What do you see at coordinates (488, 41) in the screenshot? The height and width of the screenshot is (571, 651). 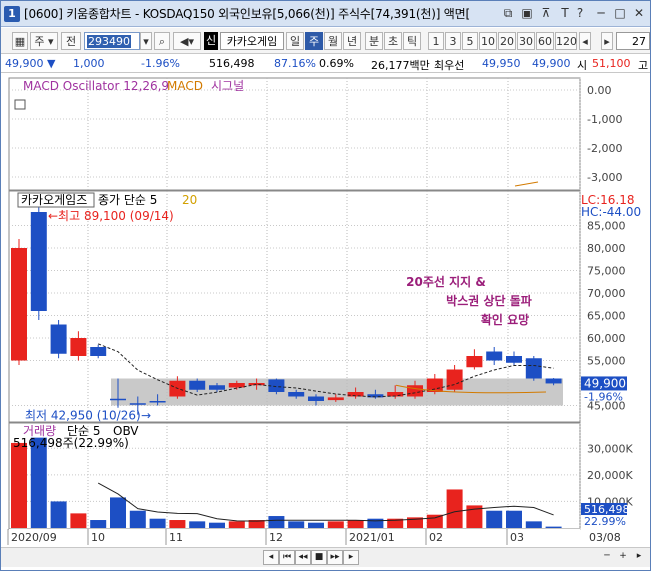 I see `minute-button-10: 10` at bounding box center [488, 41].